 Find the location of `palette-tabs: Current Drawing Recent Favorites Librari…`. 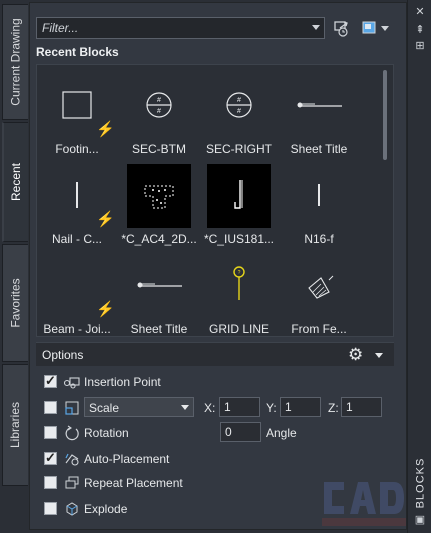

palette-tabs: Current Drawing Recent Favorites Librari… is located at coordinates (15, 266).